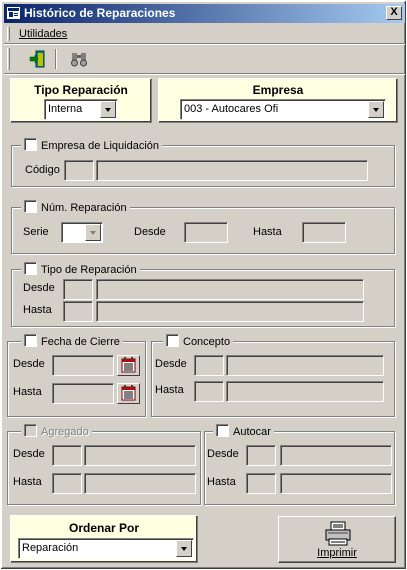  What do you see at coordinates (283, 109) in the screenshot?
I see `empresa-select: 003 - Autocares Ofi` at bounding box center [283, 109].